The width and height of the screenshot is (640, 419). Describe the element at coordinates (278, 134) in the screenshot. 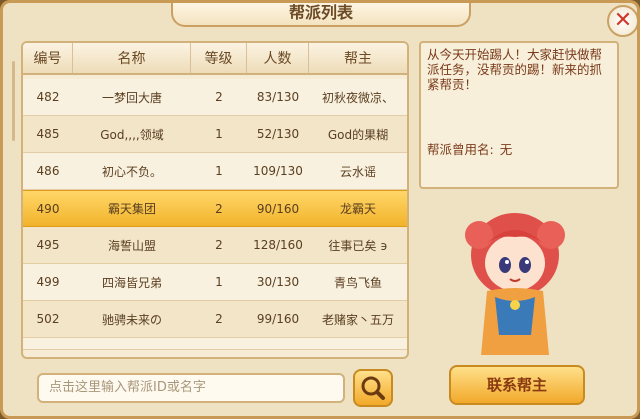

I see `cell-members: 52/130` at that location.